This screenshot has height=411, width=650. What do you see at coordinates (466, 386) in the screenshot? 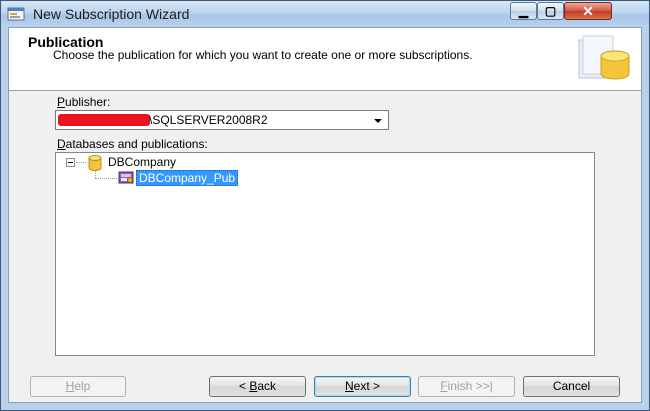
I see `finish-button: Finish >>|` at bounding box center [466, 386].